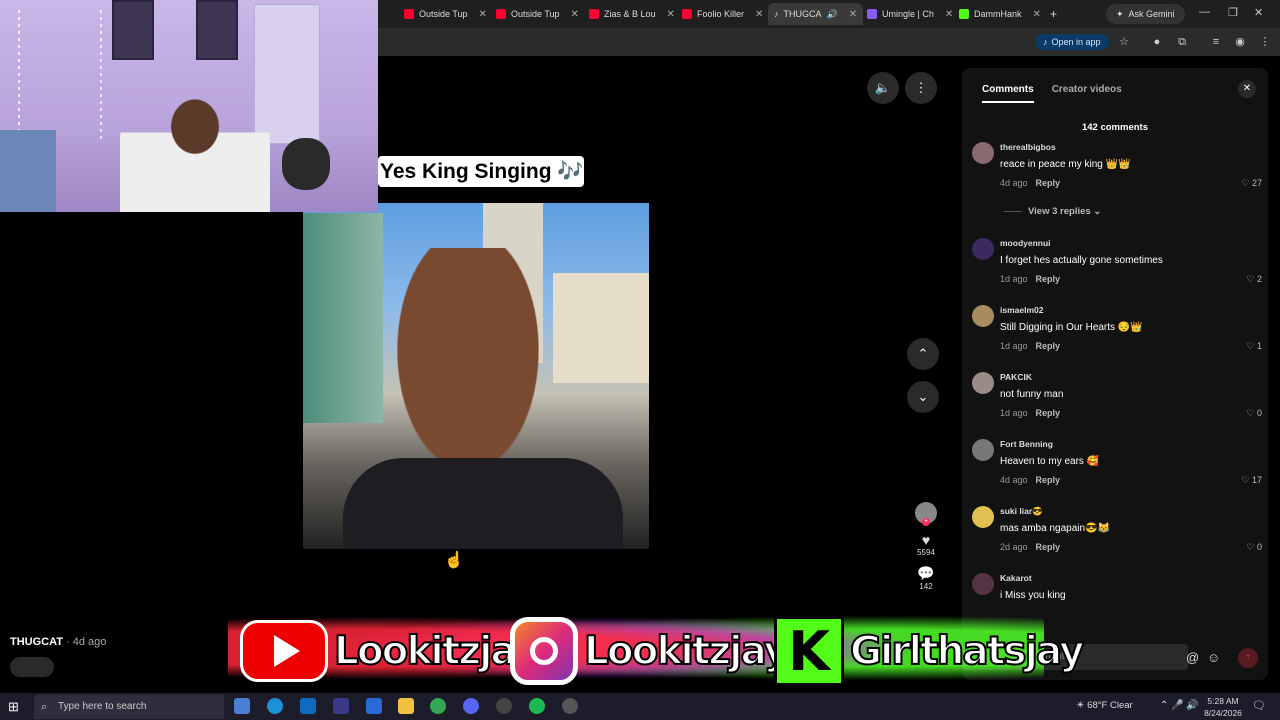 This screenshot has height=720, width=1280. What do you see at coordinates (1052, 211) in the screenshot?
I see `view-replies-button: View 3 replies ⌄` at bounding box center [1052, 211].